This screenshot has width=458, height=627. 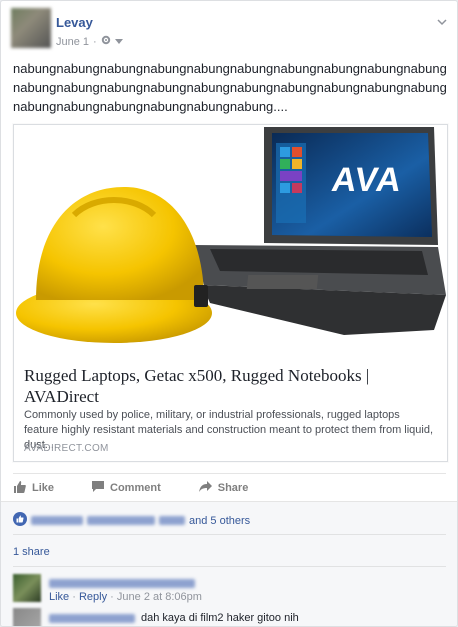 I want to click on chevron-down-icon, so click(x=118, y=42).